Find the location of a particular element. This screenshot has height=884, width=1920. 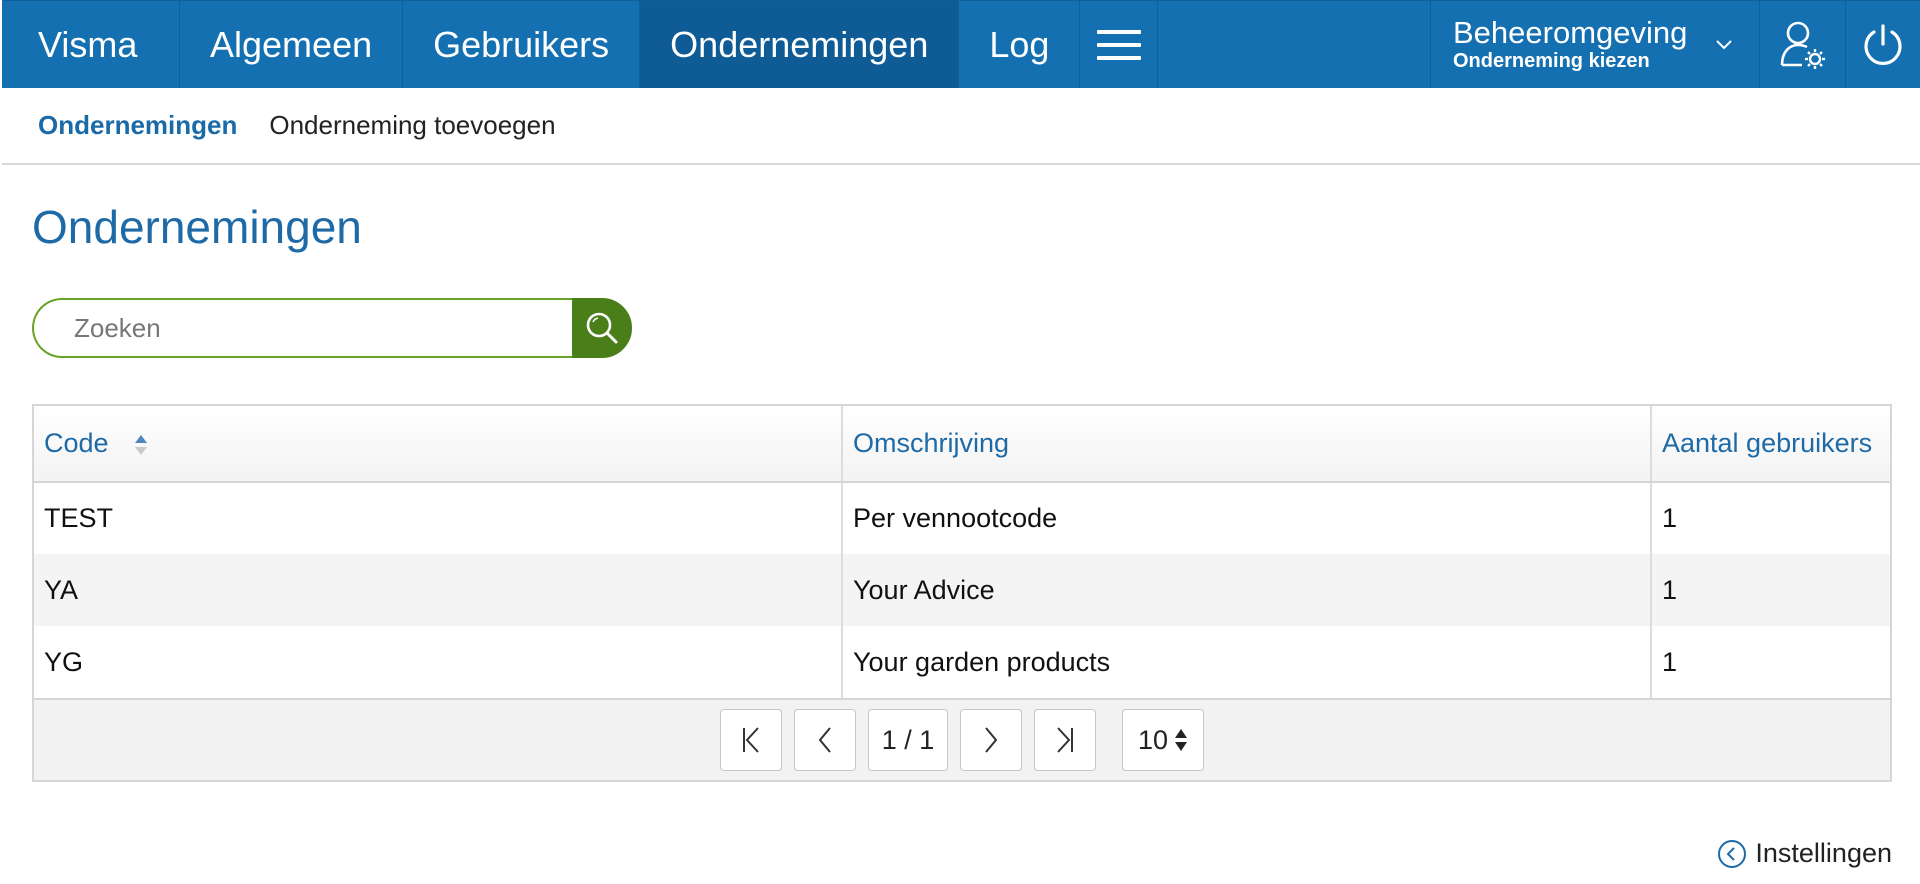

cell-code: YA is located at coordinates (438, 590).